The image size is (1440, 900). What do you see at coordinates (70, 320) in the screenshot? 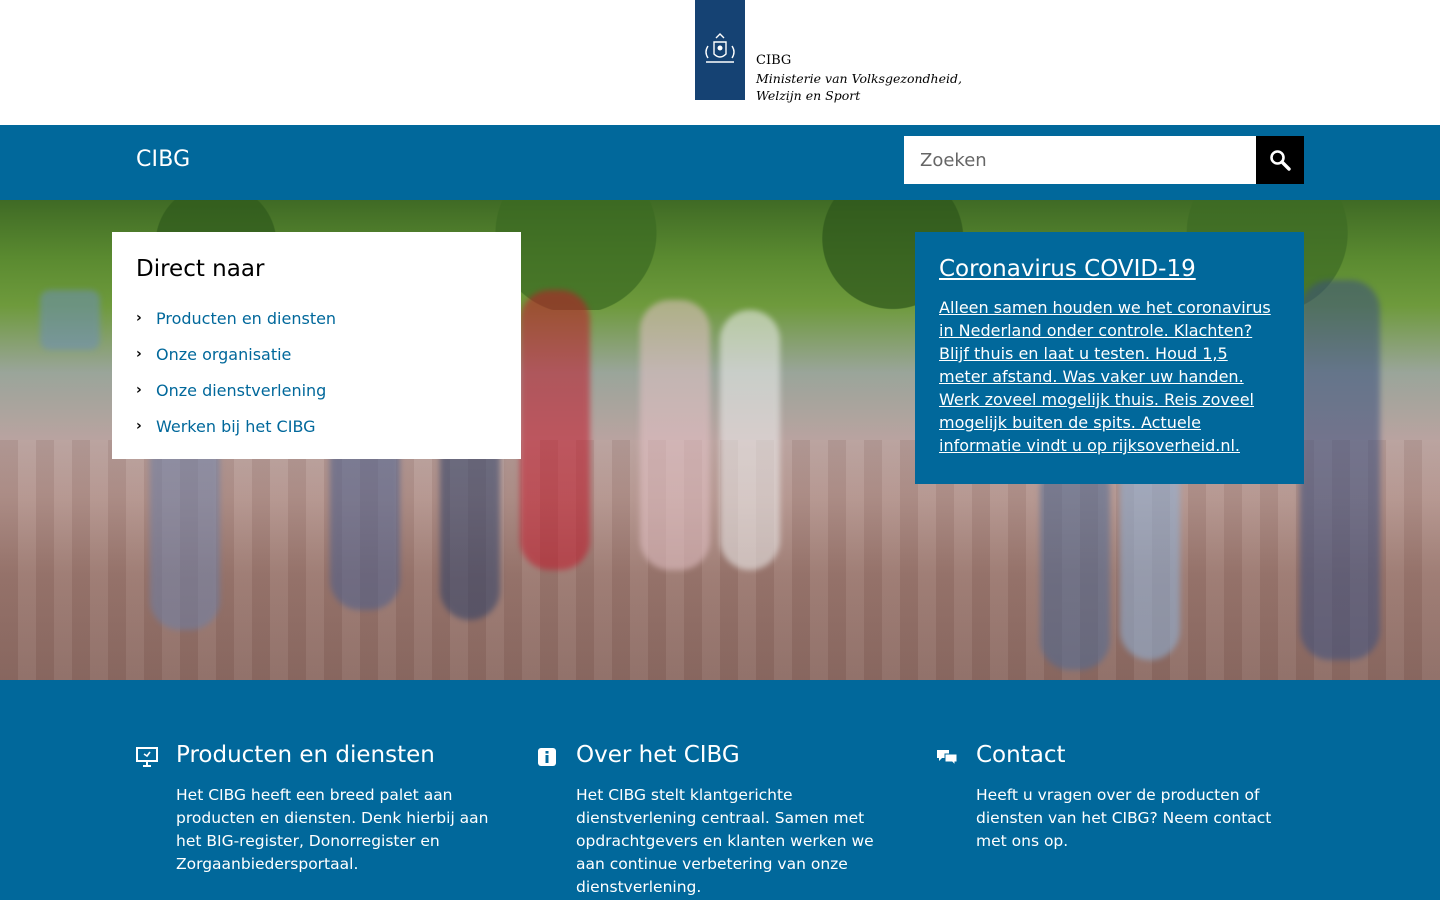
I see `hero-car` at bounding box center [70, 320].